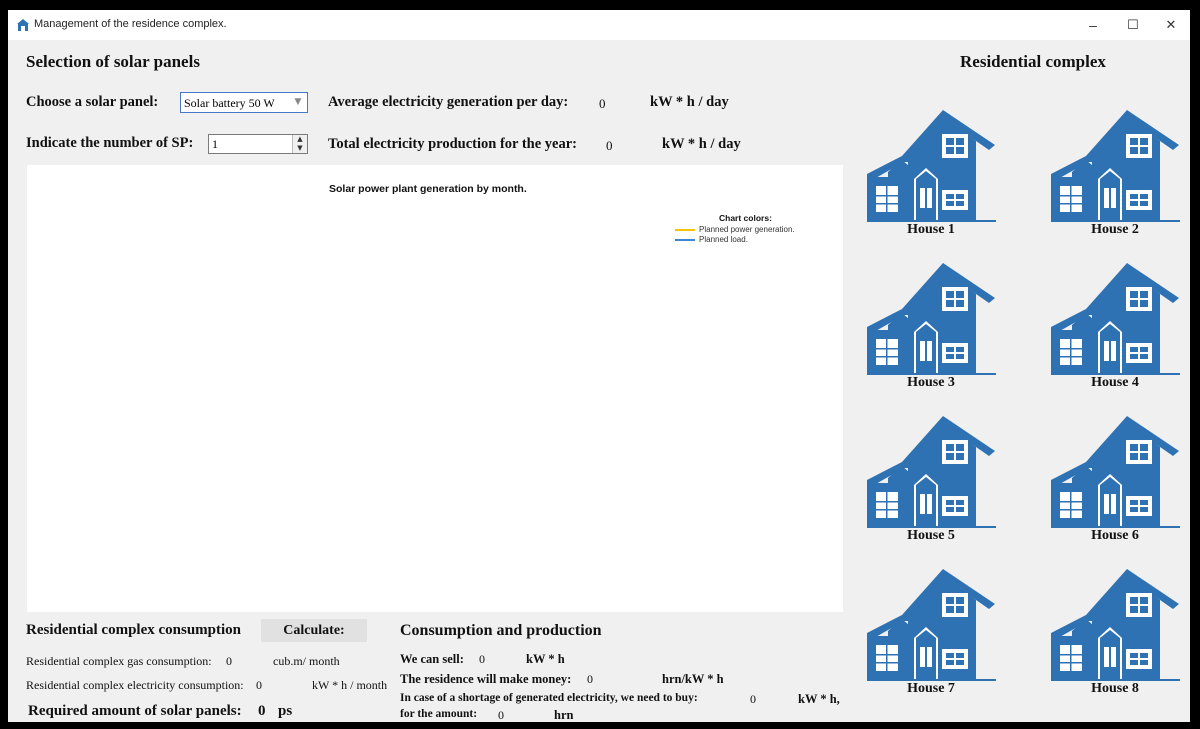  What do you see at coordinates (1115, 382) in the screenshot?
I see `house-label: House 4` at bounding box center [1115, 382].